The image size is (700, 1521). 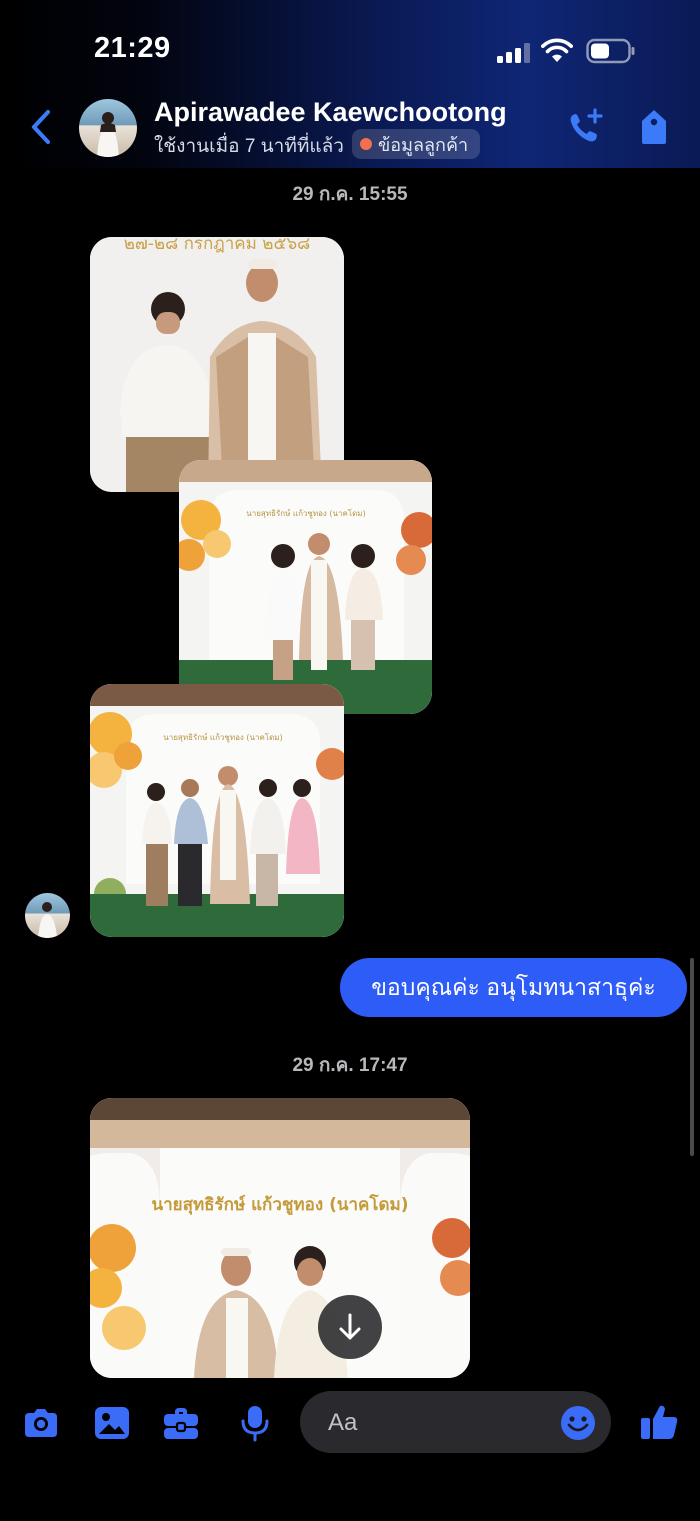 What do you see at coordinates (42, 127) in the screenshot?
I see `back-chevron-icon` at bounding box center [42, 127].